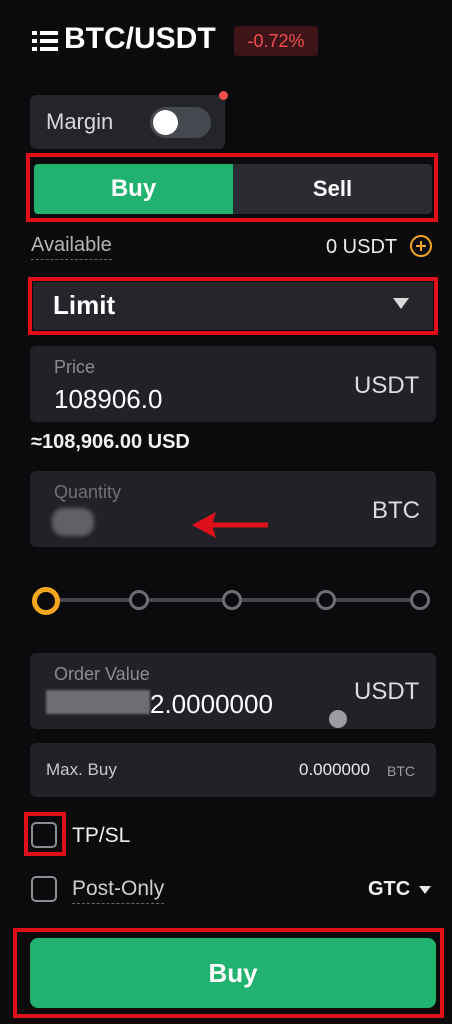 Image resolution: width=452 pixels, height=1024 pixels. Describe the element at coordinates (387, 691) in the screenshot. I see `order-value-unit: USDT` at that location.